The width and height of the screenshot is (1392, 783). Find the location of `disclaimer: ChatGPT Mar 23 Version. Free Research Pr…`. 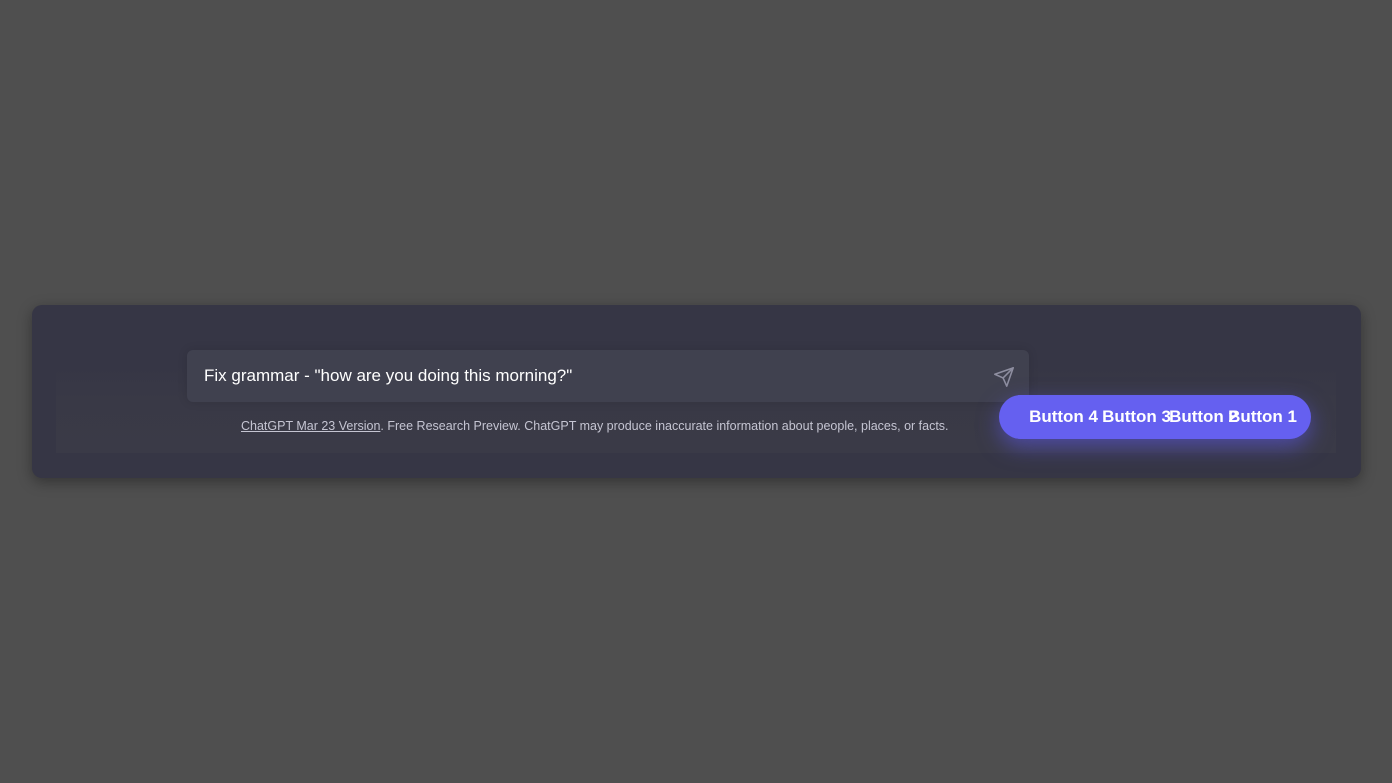

disclaimer: ChatGPT Mar 23 Version. Free Research Pr… is located at coordinates (595, 426).